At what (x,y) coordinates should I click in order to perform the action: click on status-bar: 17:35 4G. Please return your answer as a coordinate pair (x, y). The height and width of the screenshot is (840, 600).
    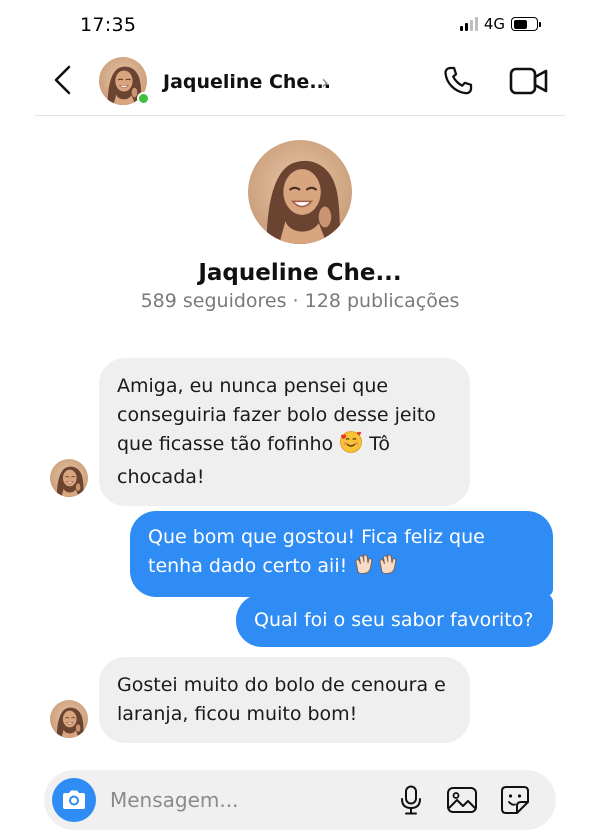
    Looking at the image, I should click on (300, 24).